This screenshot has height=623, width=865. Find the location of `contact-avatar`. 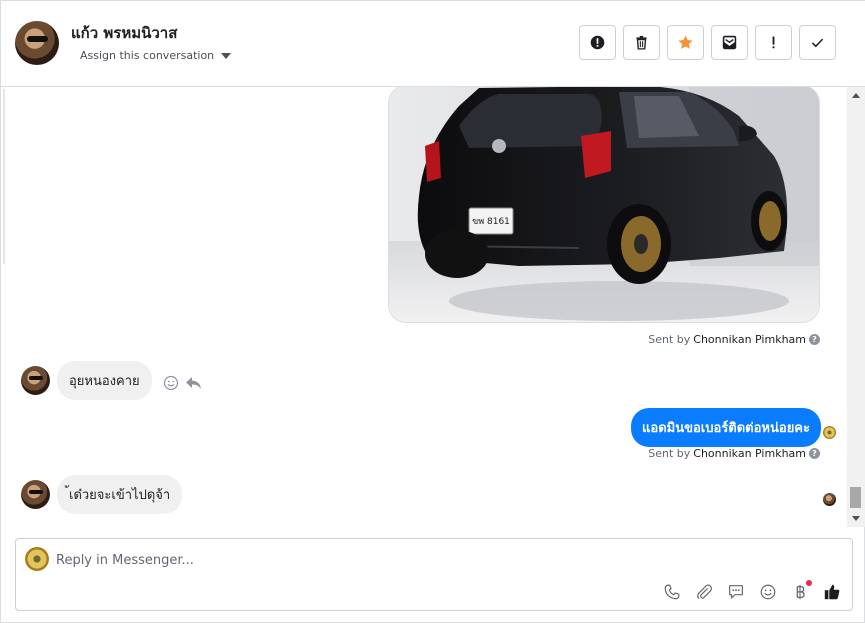

contact-avatar is located at coordinates (37, 43).